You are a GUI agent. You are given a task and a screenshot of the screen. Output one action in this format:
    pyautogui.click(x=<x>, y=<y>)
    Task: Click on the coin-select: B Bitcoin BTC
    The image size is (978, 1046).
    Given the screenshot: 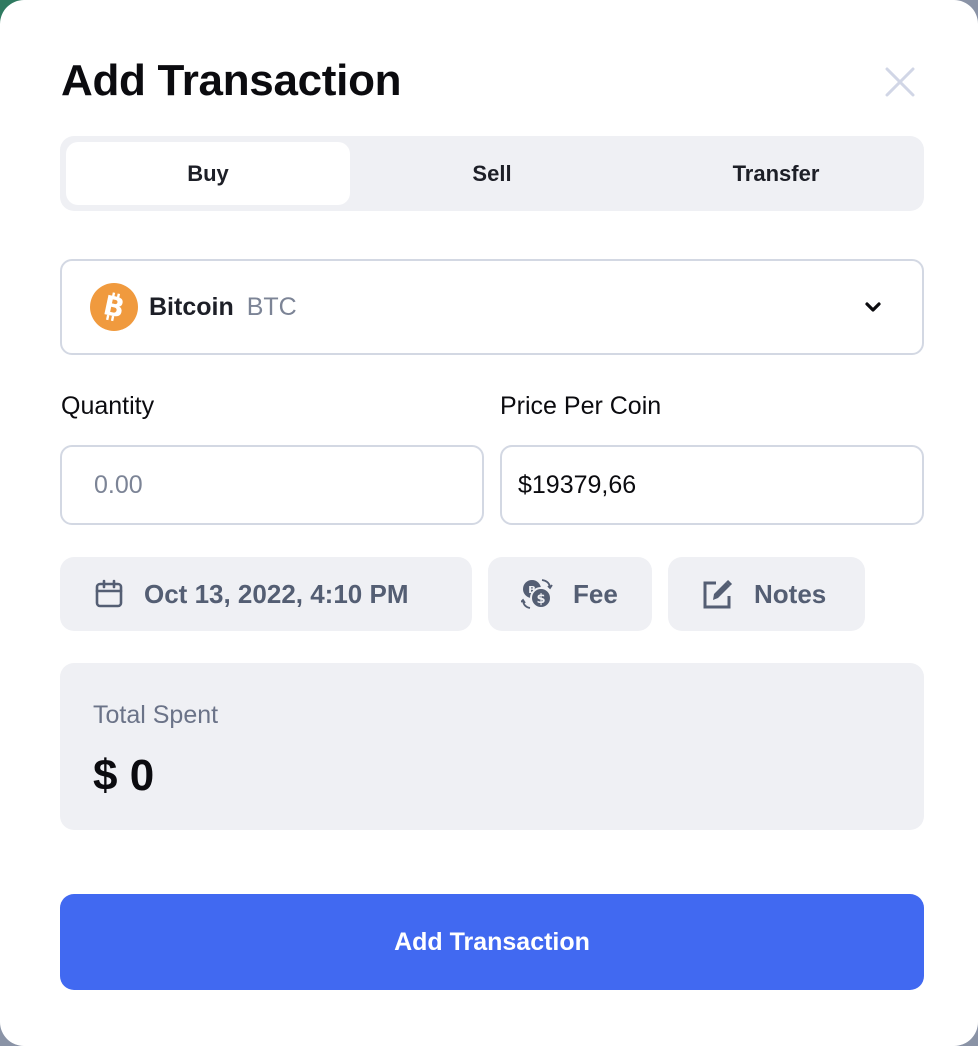 What is the action you would take?
    pyautogui.click(x=492, y=307)
    